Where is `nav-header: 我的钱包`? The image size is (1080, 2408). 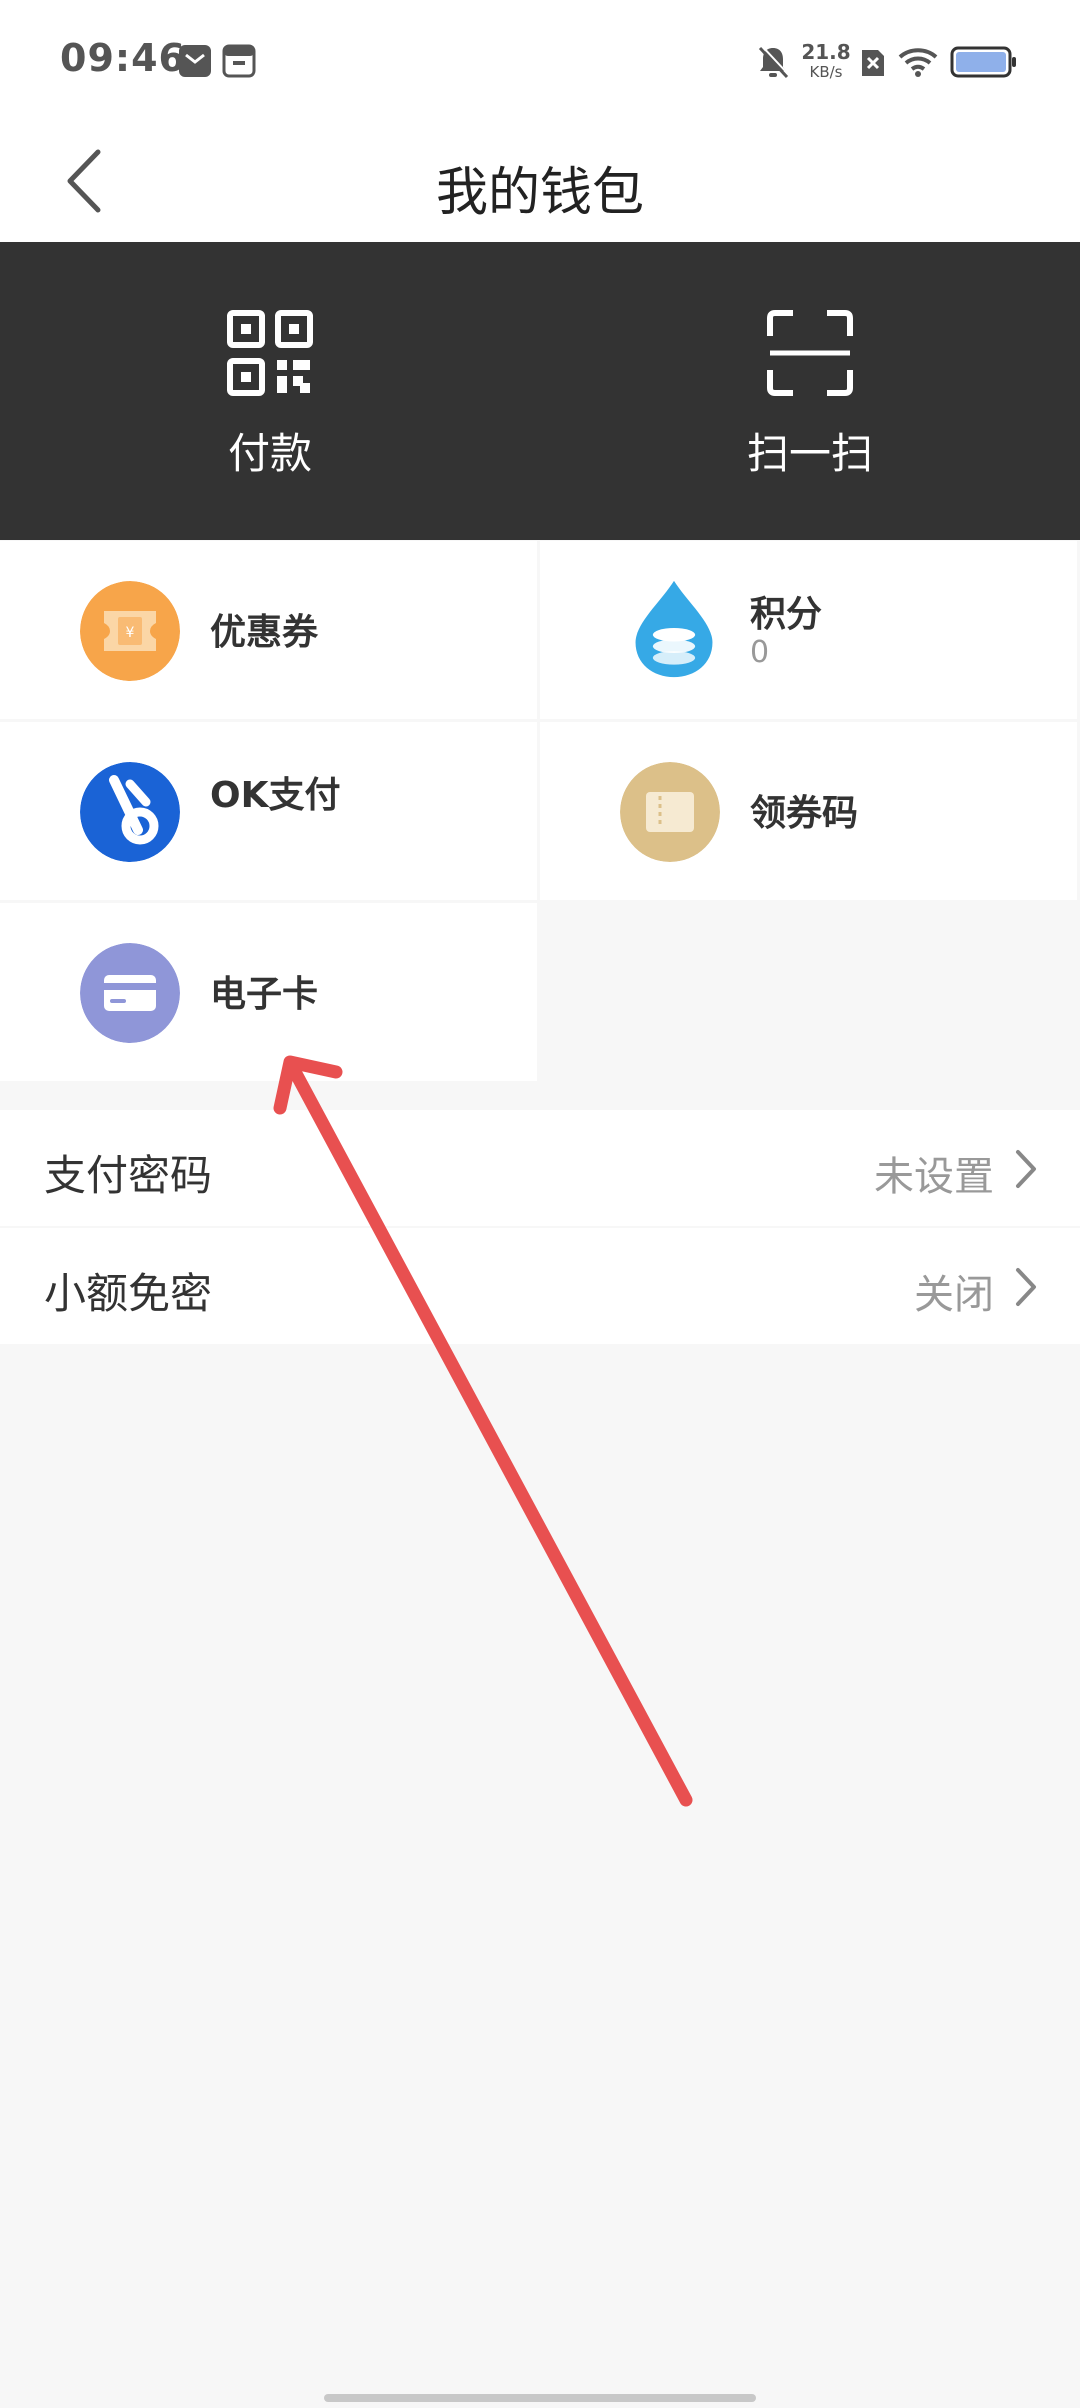
nav-header: 我的钱包 is located at coordinates (540, 183).